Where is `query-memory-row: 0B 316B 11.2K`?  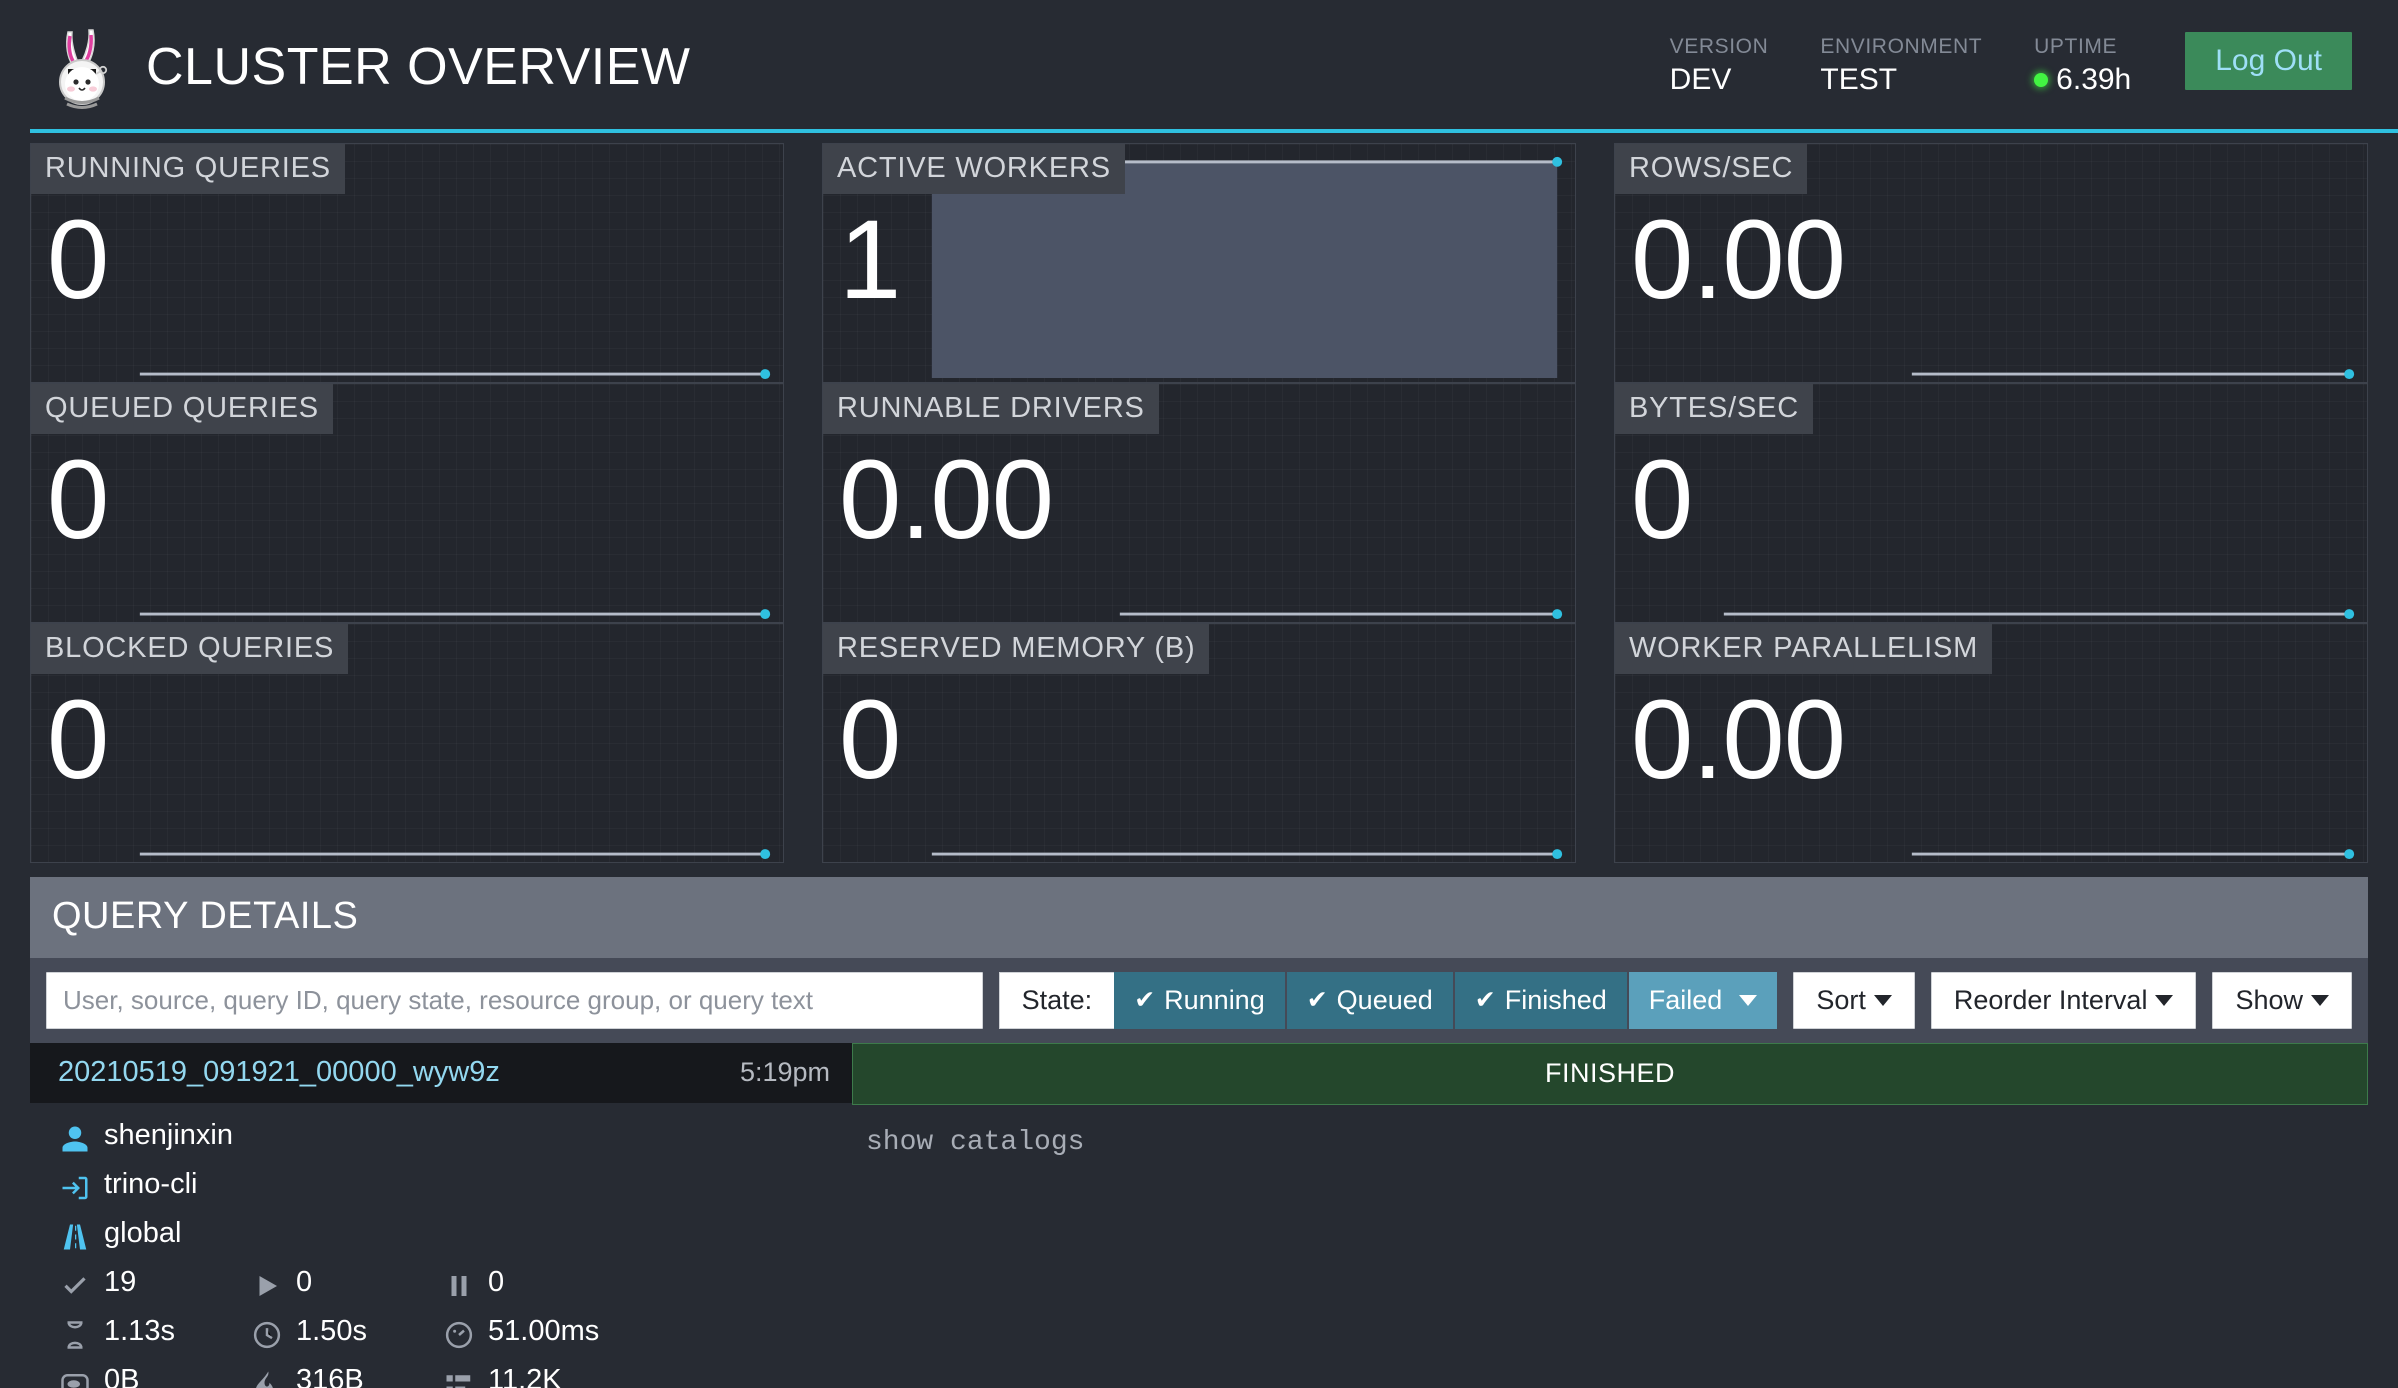 query-memory-row: 0B 316B 11.2K is located at coordinates (456, 1372).